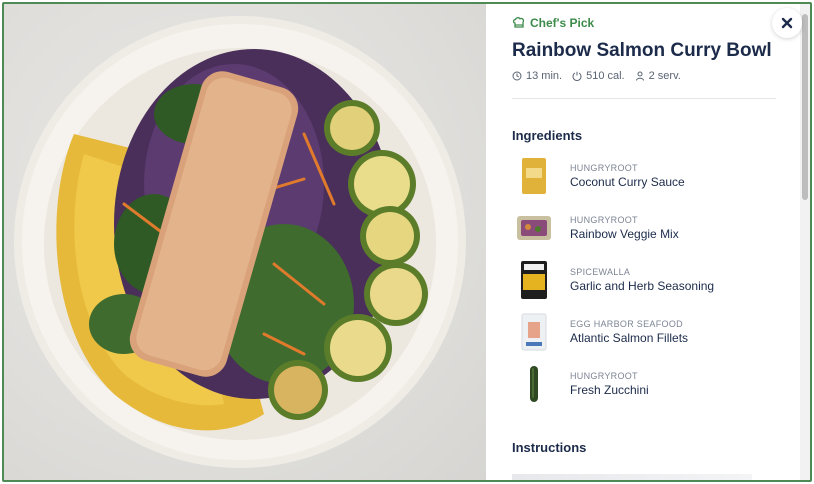 This screenshot has height=484, width=814. Describe the element at coordinates (609, 390) in the screenshot. I see `ingredient-name: Fresh Zucchini` at that location.